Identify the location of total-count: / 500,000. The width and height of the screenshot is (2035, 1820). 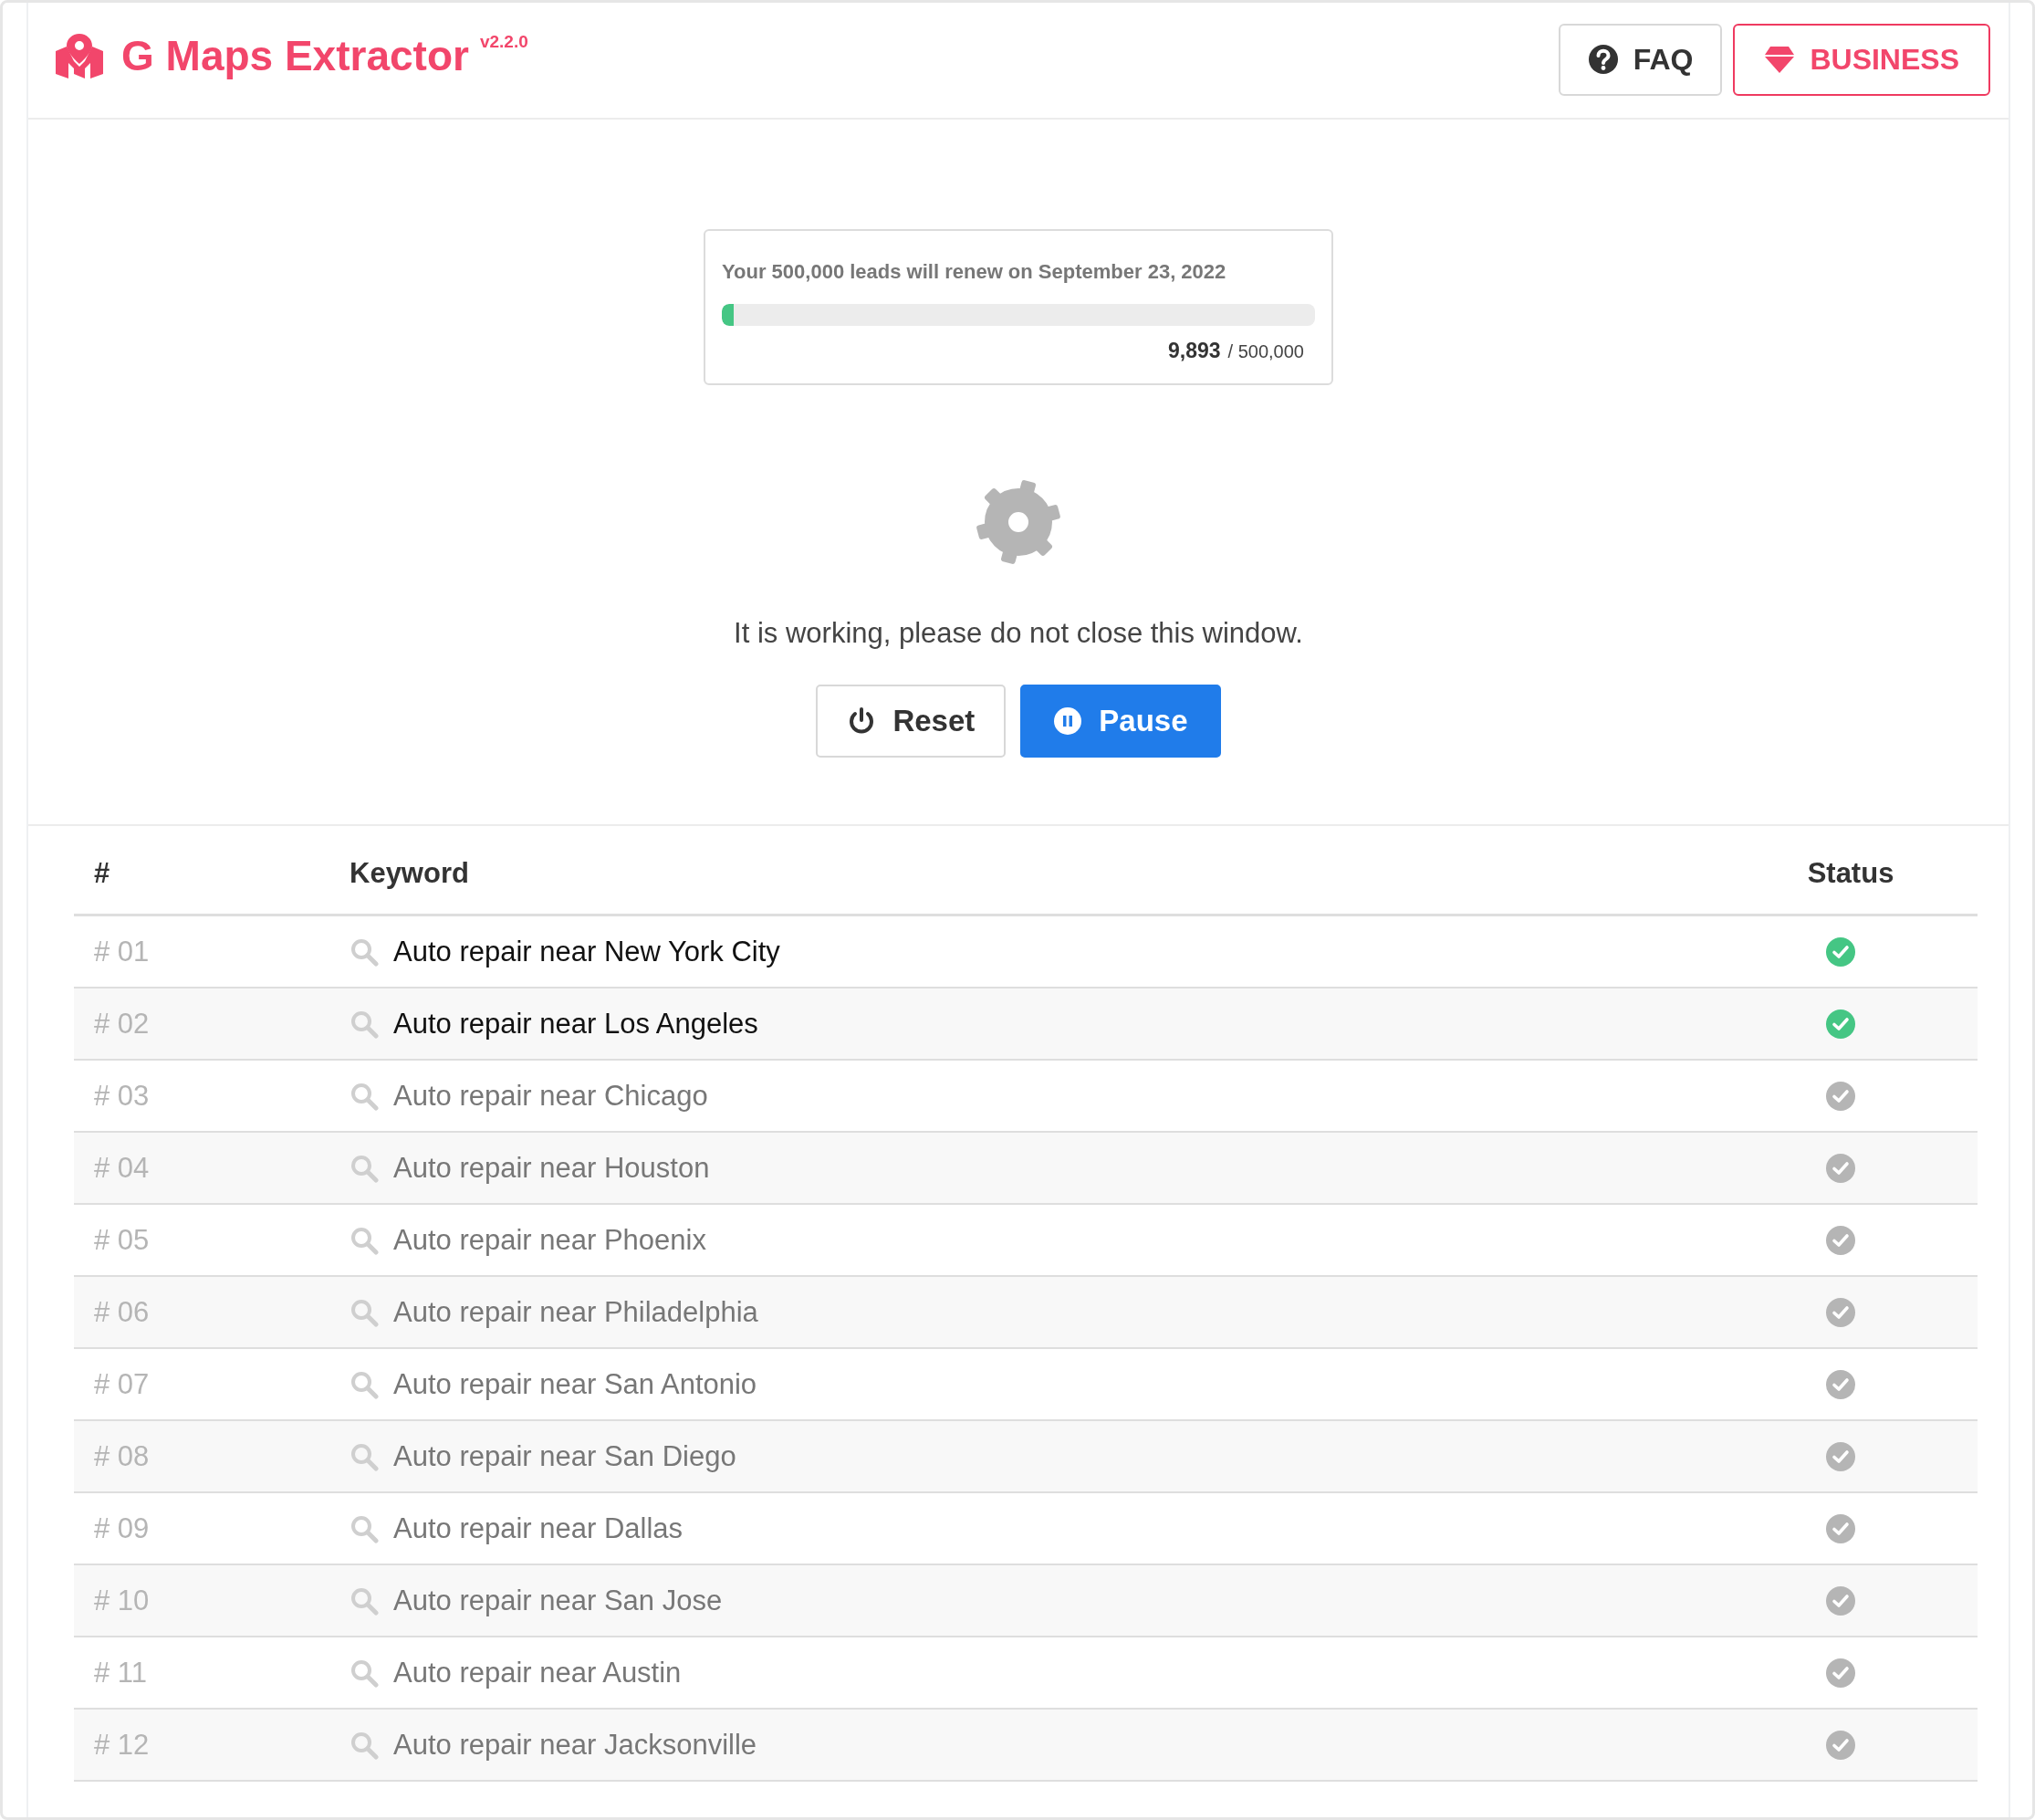
(1265, 352).